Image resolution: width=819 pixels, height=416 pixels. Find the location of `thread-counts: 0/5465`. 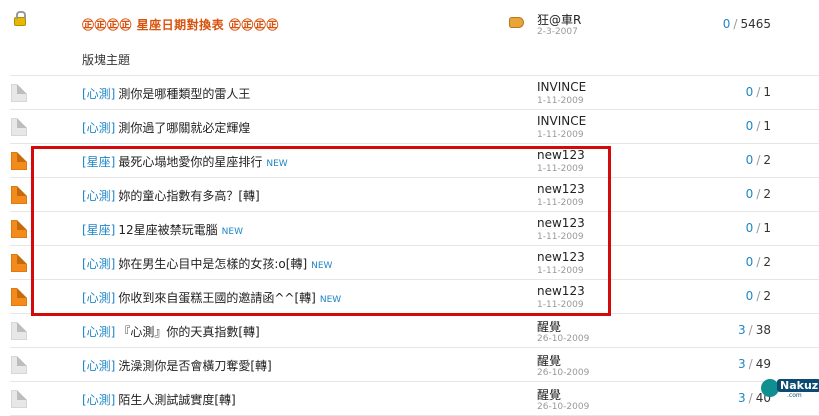

thread-counts: 0/5465 is located at coordinates (747, 24).